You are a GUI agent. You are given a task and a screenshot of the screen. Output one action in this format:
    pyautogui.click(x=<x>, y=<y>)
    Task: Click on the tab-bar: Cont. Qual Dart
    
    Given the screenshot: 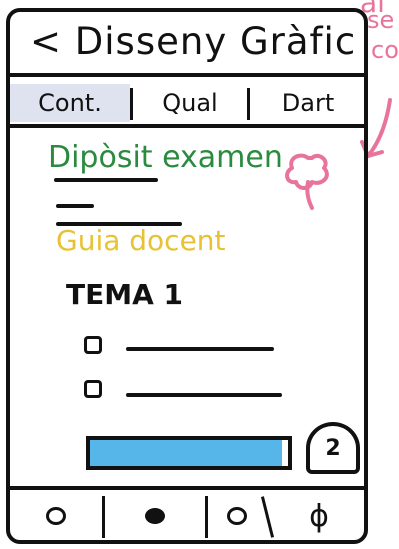 What is the action you would take?
    pyautogui.click(x=188, y=103)
    